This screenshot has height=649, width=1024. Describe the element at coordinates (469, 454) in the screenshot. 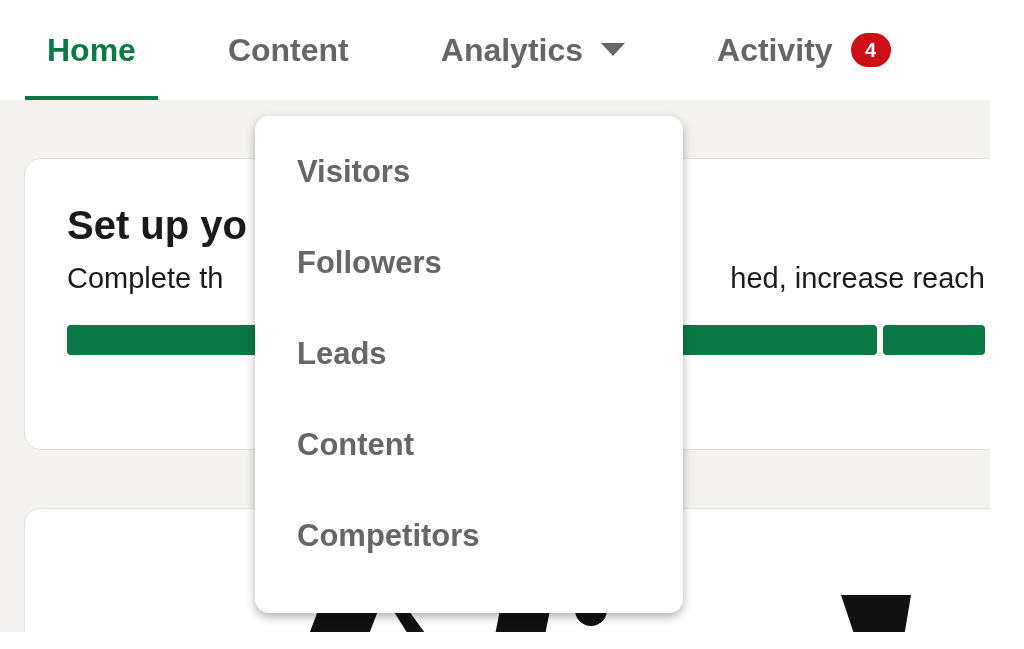

I see `menu-item: Content` at that location.